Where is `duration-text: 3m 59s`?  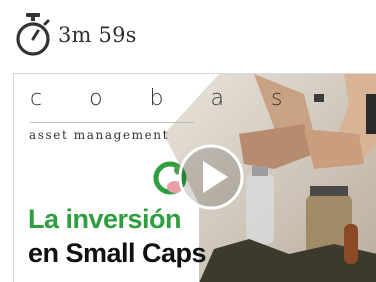 duration-text: 3m 59s is located at coordinates (97, 35).